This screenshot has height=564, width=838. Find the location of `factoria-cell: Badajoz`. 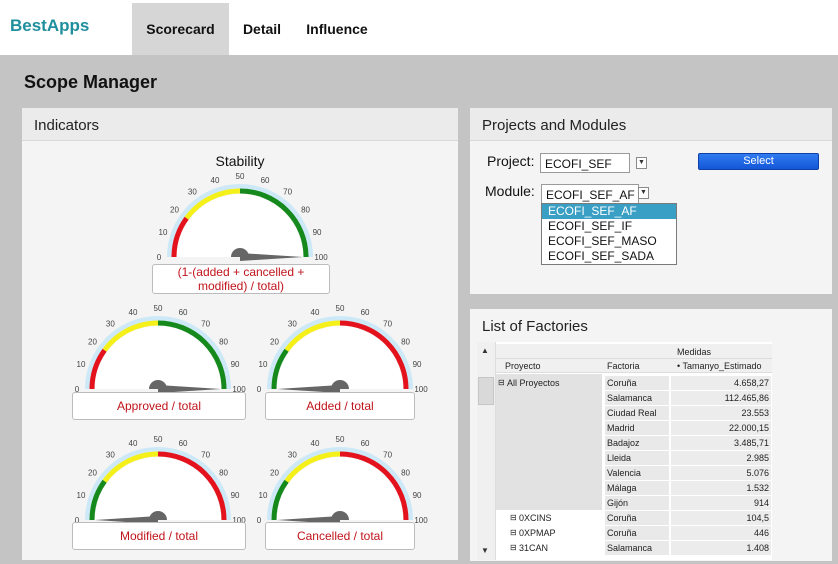

factoria-cell: Badajoz is located at coordinates (623, 443).